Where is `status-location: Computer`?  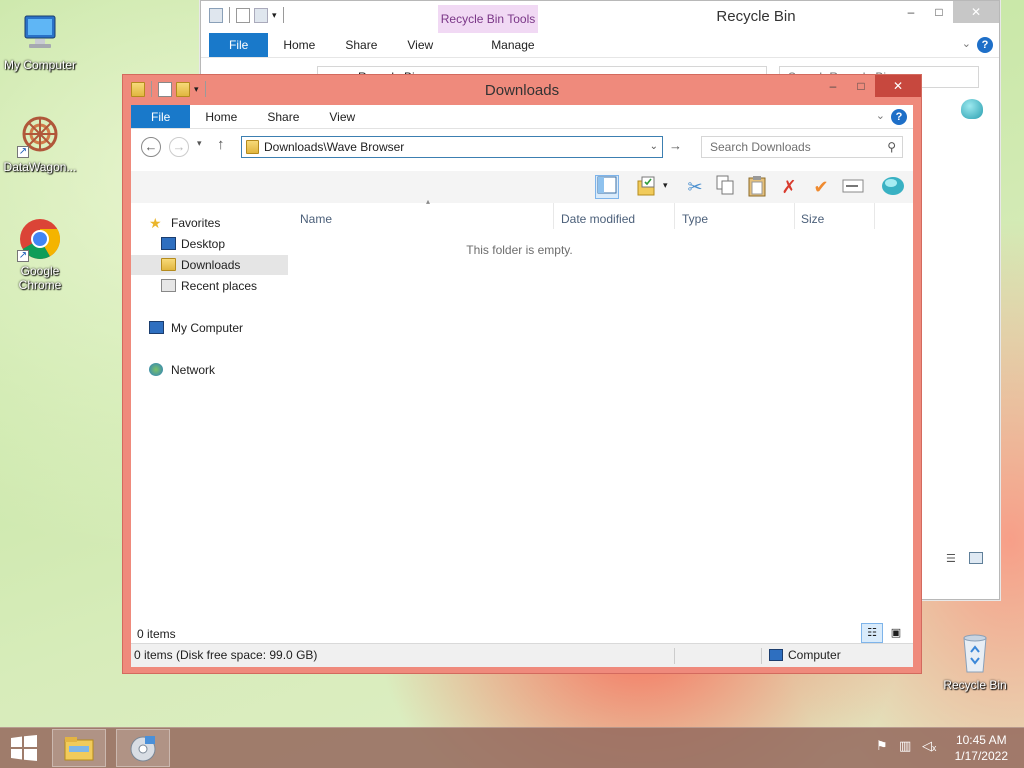 status-location: Computer is located at coordinates (814, 655).